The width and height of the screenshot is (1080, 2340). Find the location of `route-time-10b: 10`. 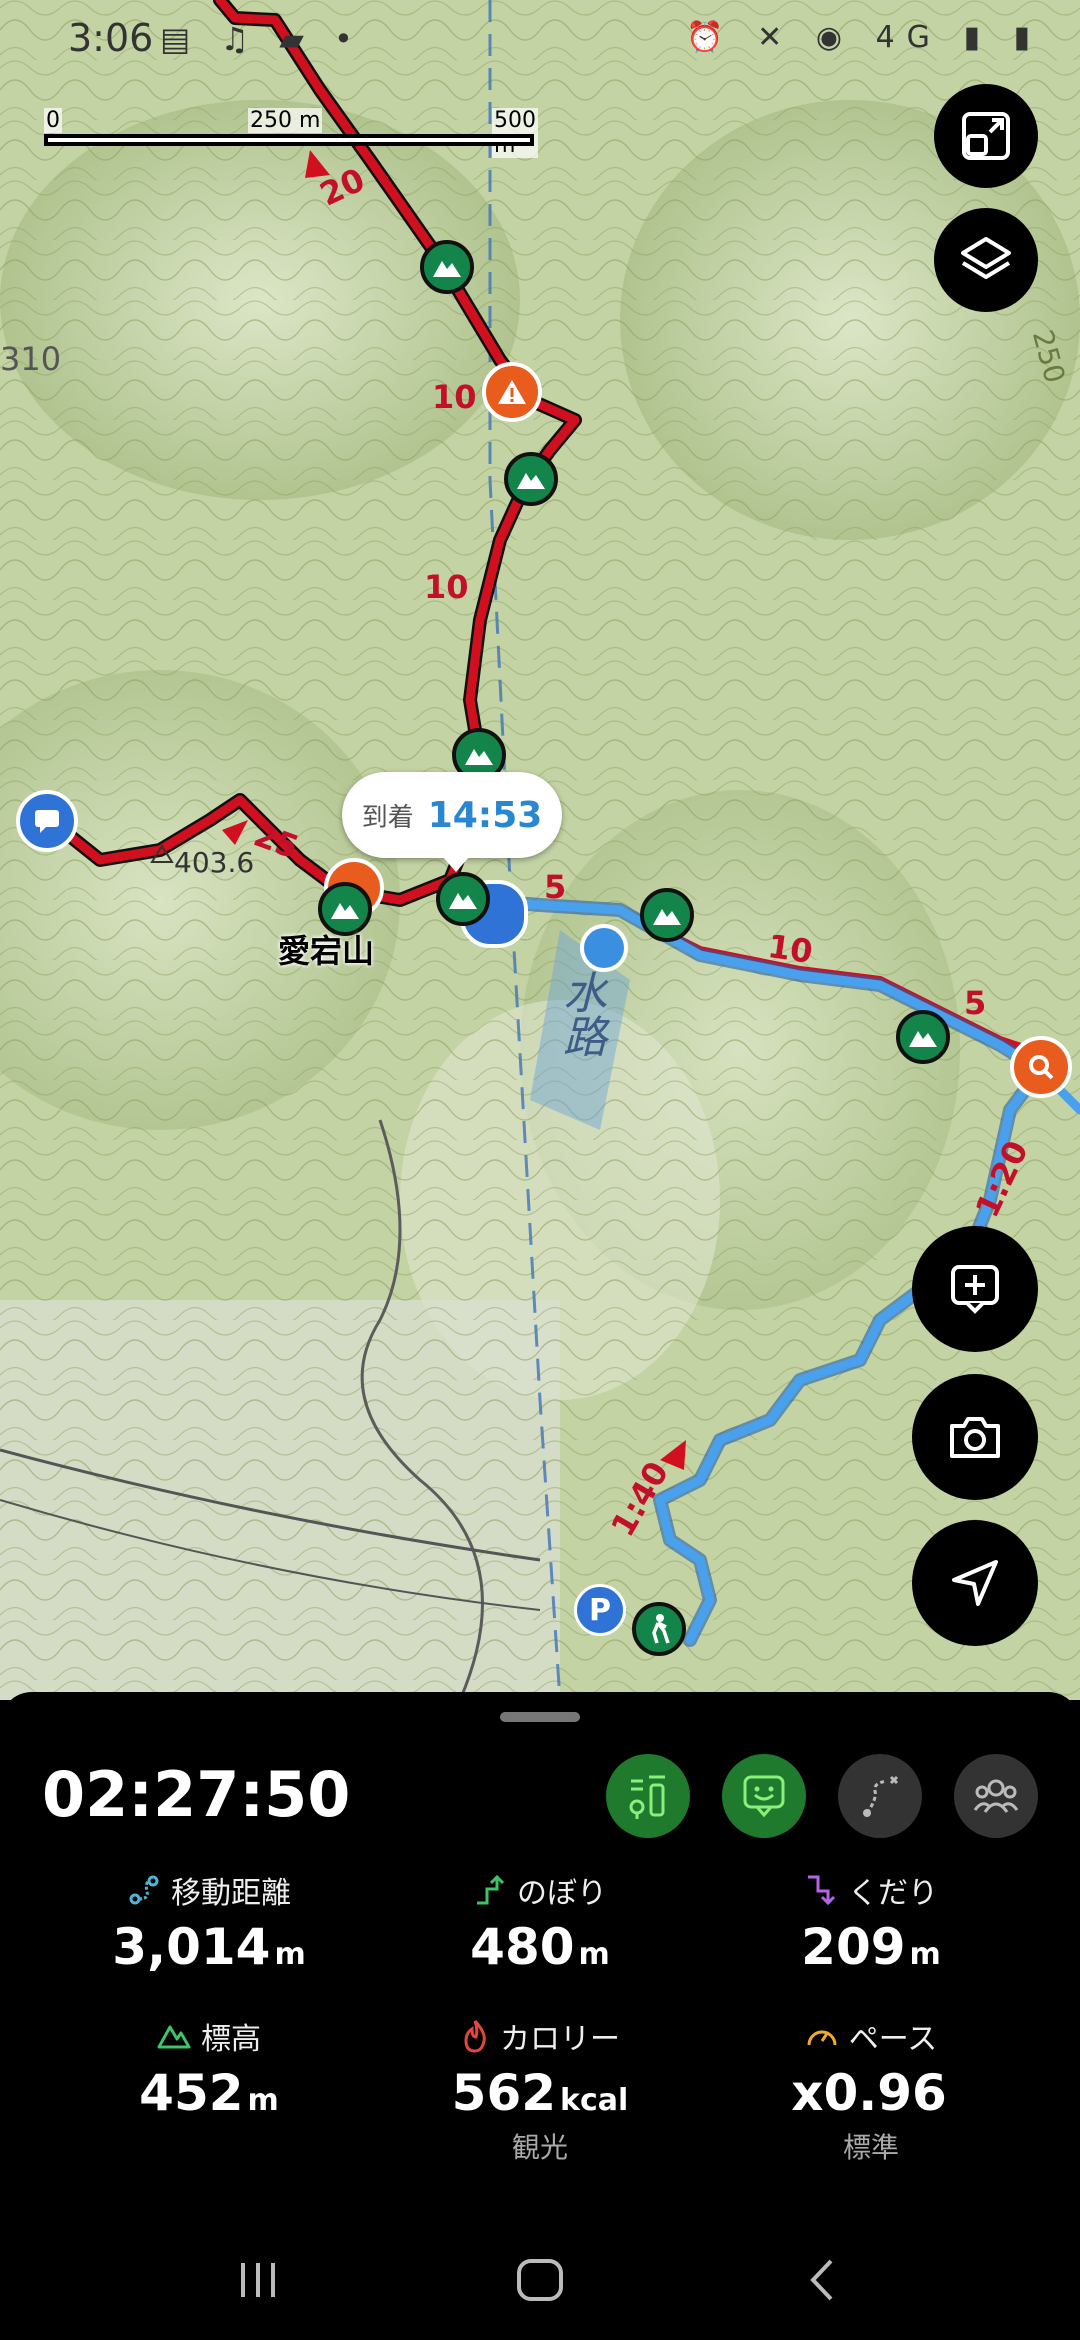

route-time-10b: 10 is located at coordinates (446, 587).